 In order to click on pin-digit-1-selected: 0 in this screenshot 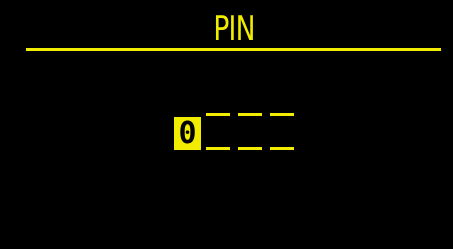, I will do `click(187, 133)`.